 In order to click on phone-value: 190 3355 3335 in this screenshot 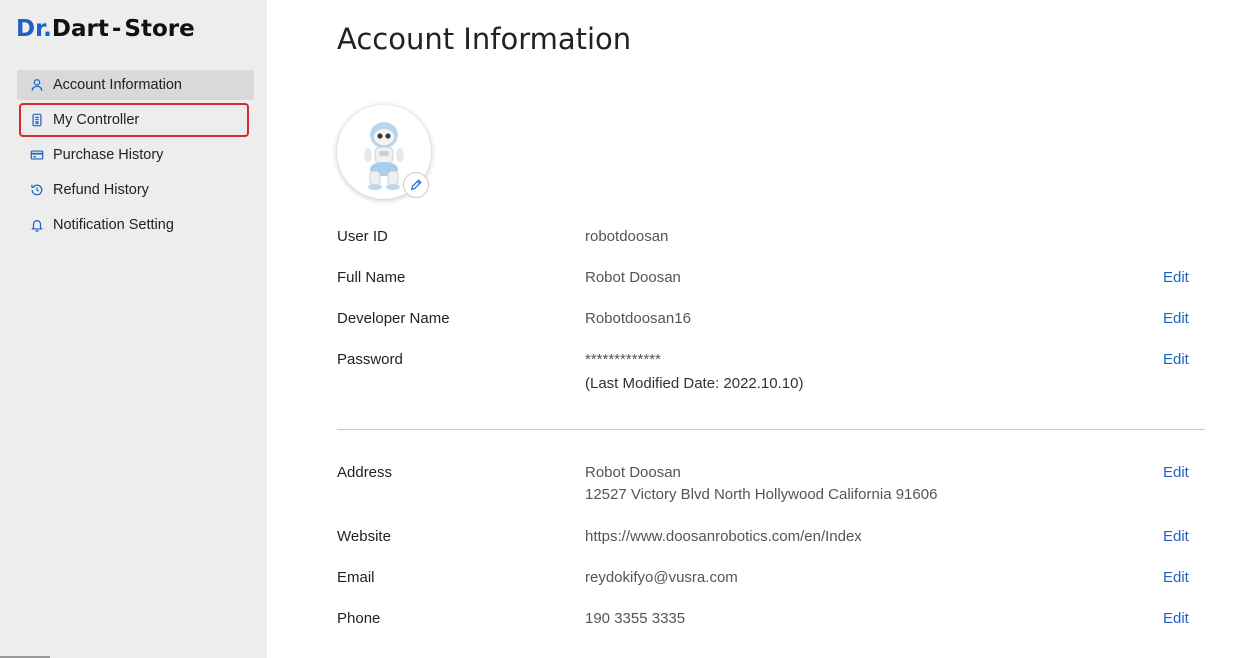, I will do `click(635, 618)`.